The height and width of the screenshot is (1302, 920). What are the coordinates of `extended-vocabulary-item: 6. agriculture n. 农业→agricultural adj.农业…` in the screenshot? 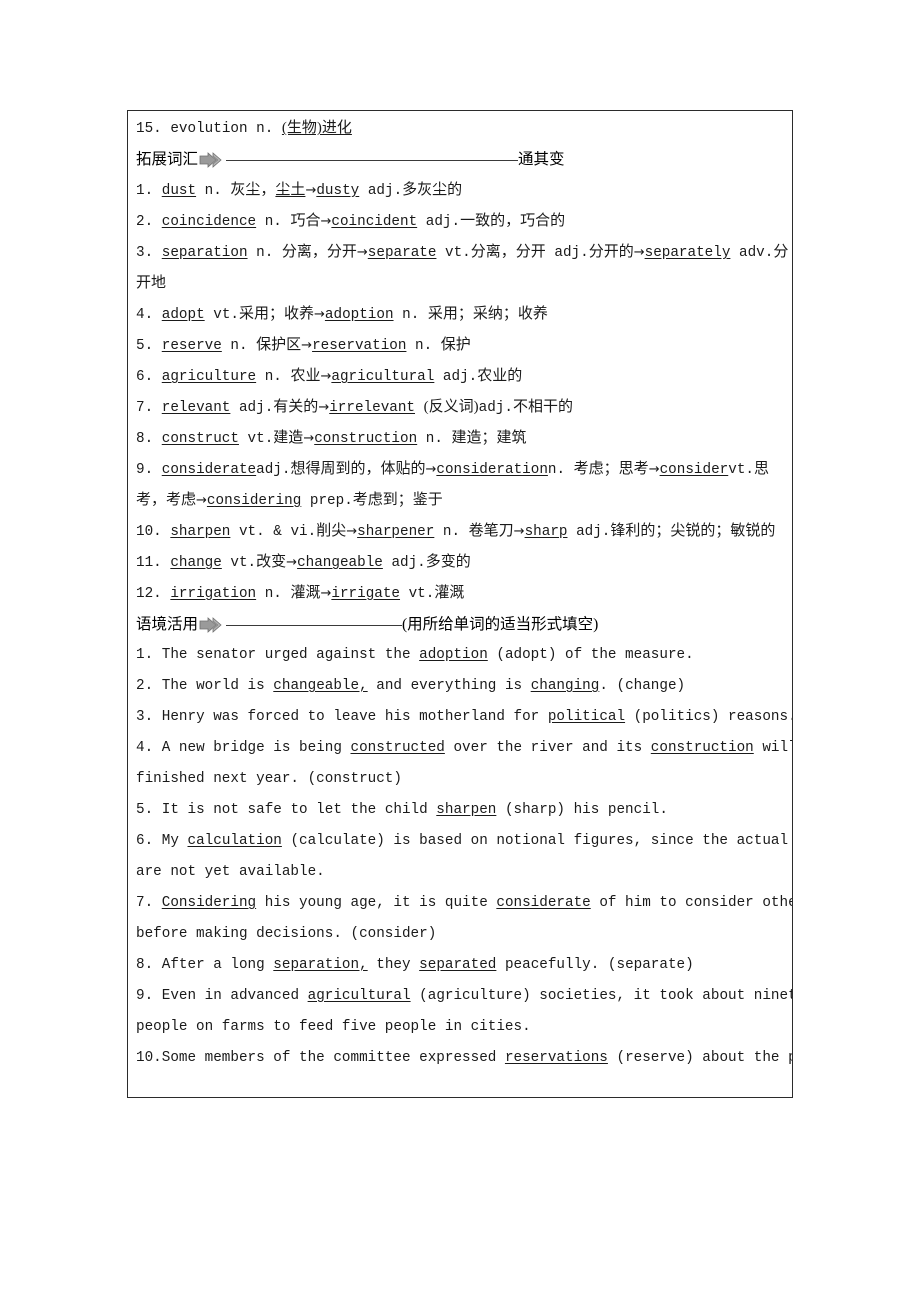 It's located at (464, 376).